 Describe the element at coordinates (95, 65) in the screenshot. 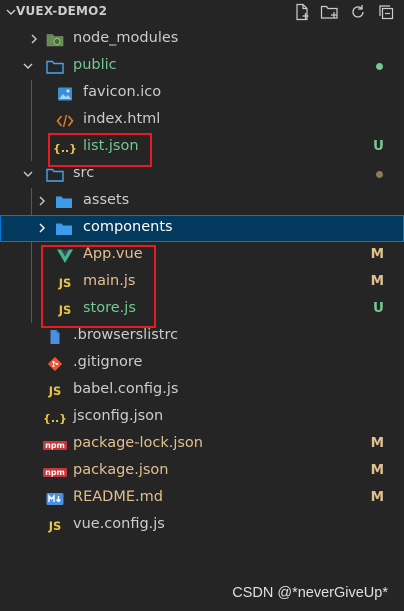

I see `tree-item-label: public` at that location.